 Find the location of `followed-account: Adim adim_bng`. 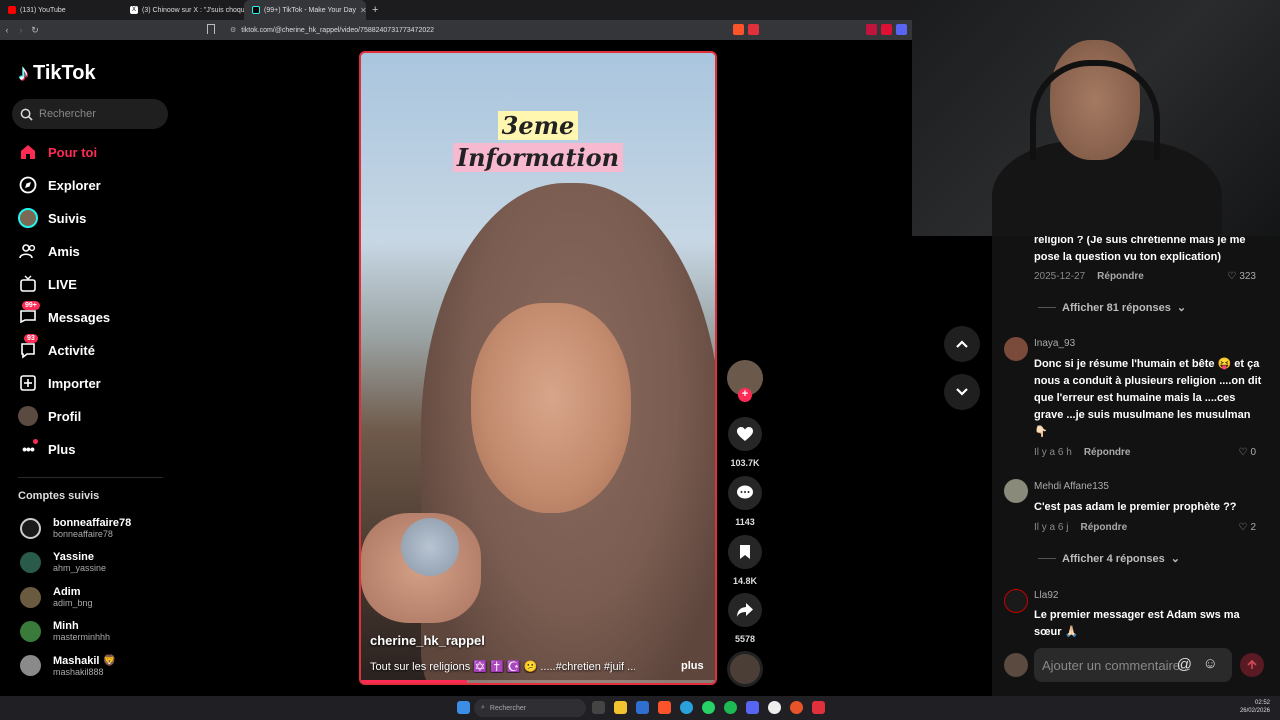

followed-account: Adim adim_bng is located at coordinates (56, 597).